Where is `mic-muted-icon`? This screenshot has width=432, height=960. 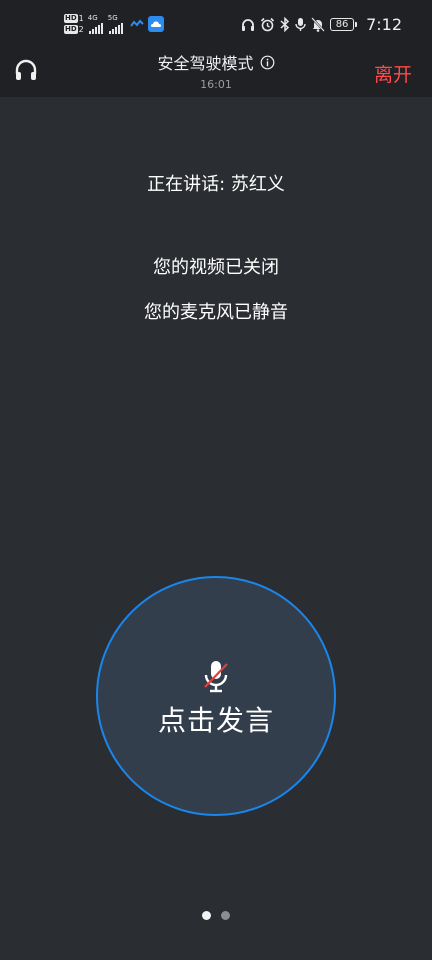
mic-muted-icon is located at coordinates (216, 677).